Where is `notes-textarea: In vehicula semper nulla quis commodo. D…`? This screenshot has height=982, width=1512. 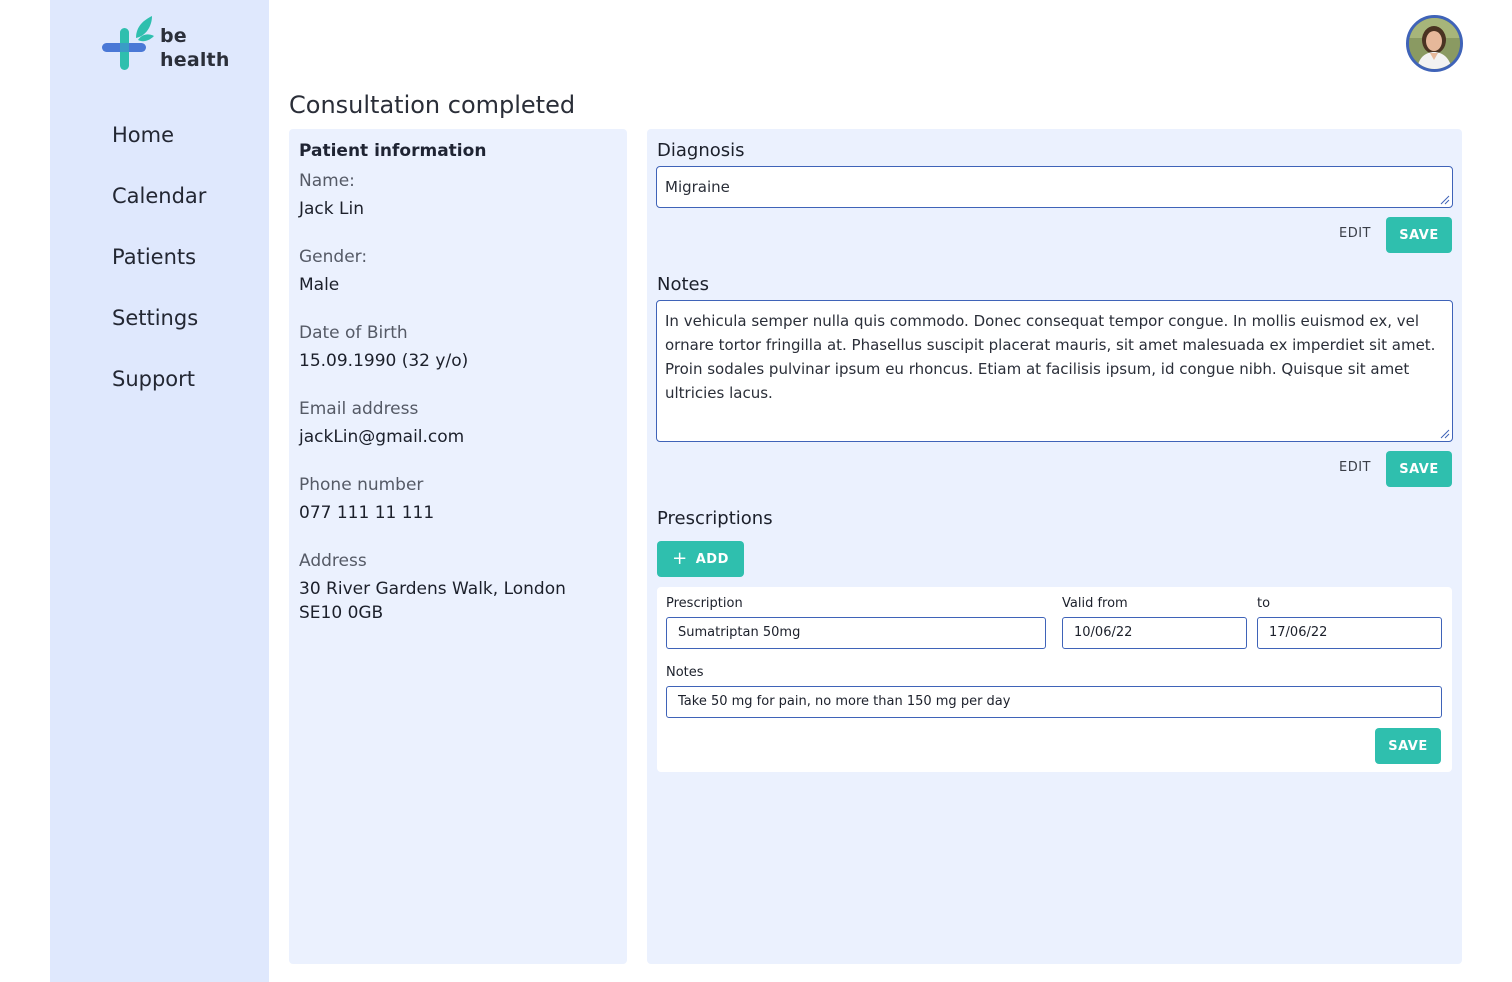
notes-textarea: In vehicula semper nulla quis commodo. D… is located at coordinates (1054, 371).